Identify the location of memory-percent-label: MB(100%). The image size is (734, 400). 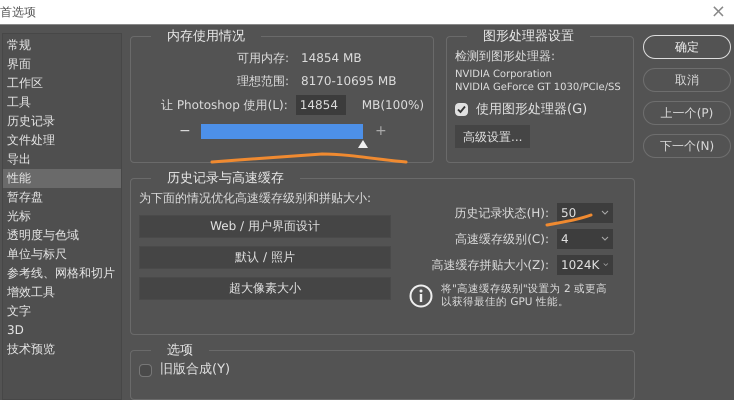
(393, 105).